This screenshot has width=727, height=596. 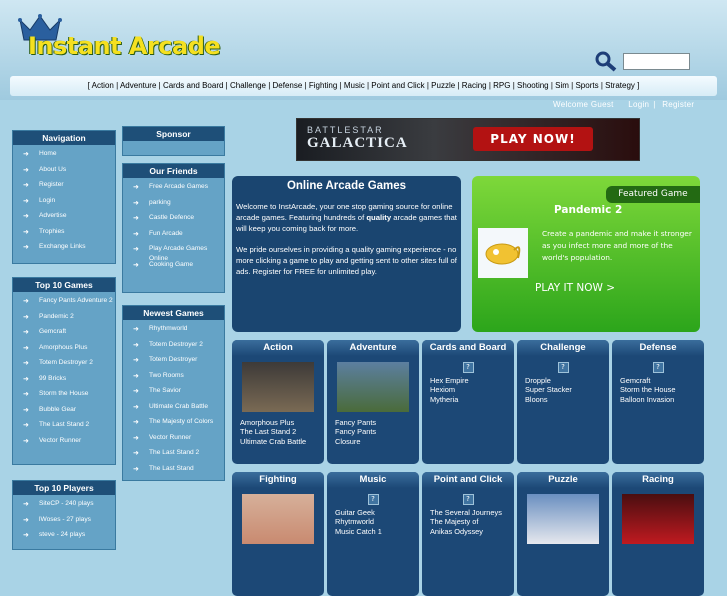 I want to click on list-item: ➜ About Us, so click(x=64, y=173).